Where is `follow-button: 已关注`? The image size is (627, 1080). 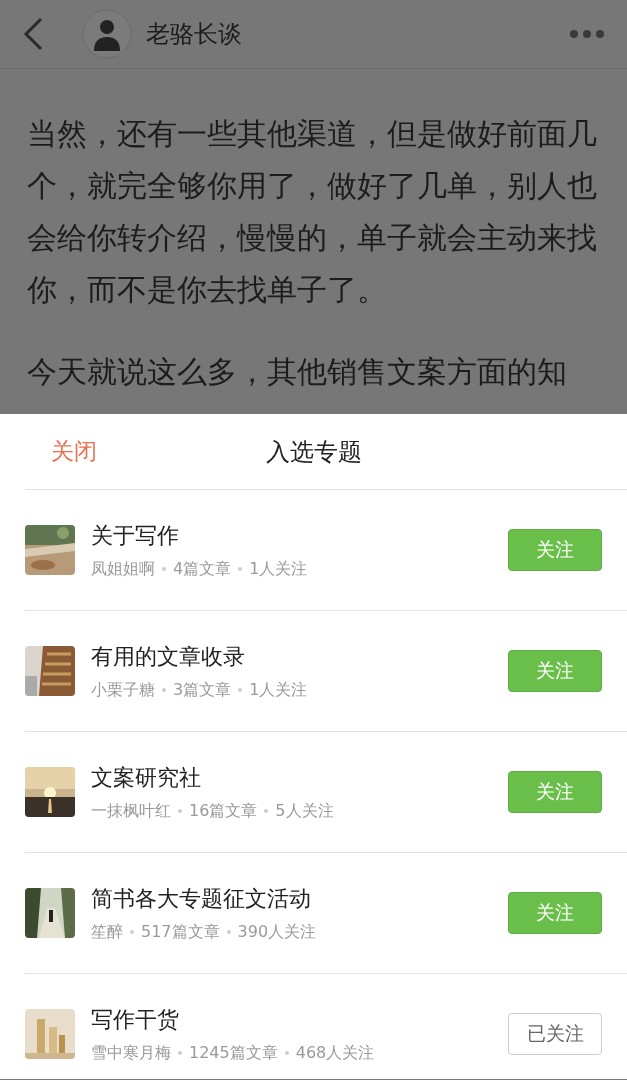 follow-button: 已关注 is located at coordinates (555, 1034).